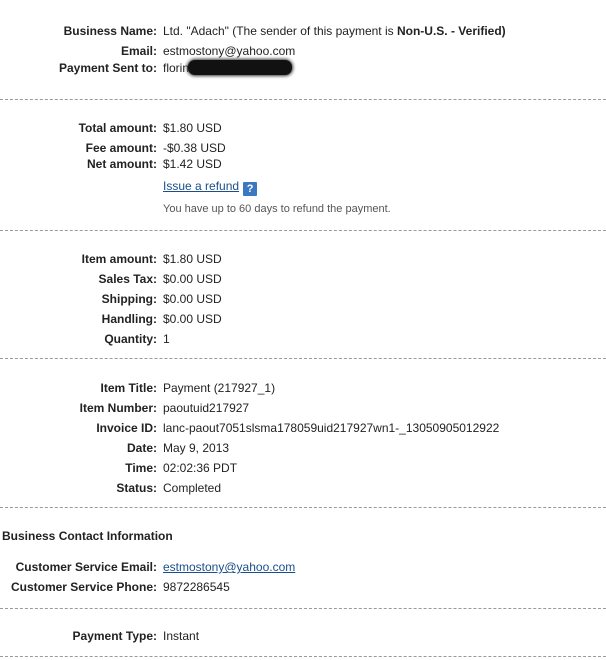  I want to click on shipping-row: Shipping: $0.00 USD, so click(303, 299).